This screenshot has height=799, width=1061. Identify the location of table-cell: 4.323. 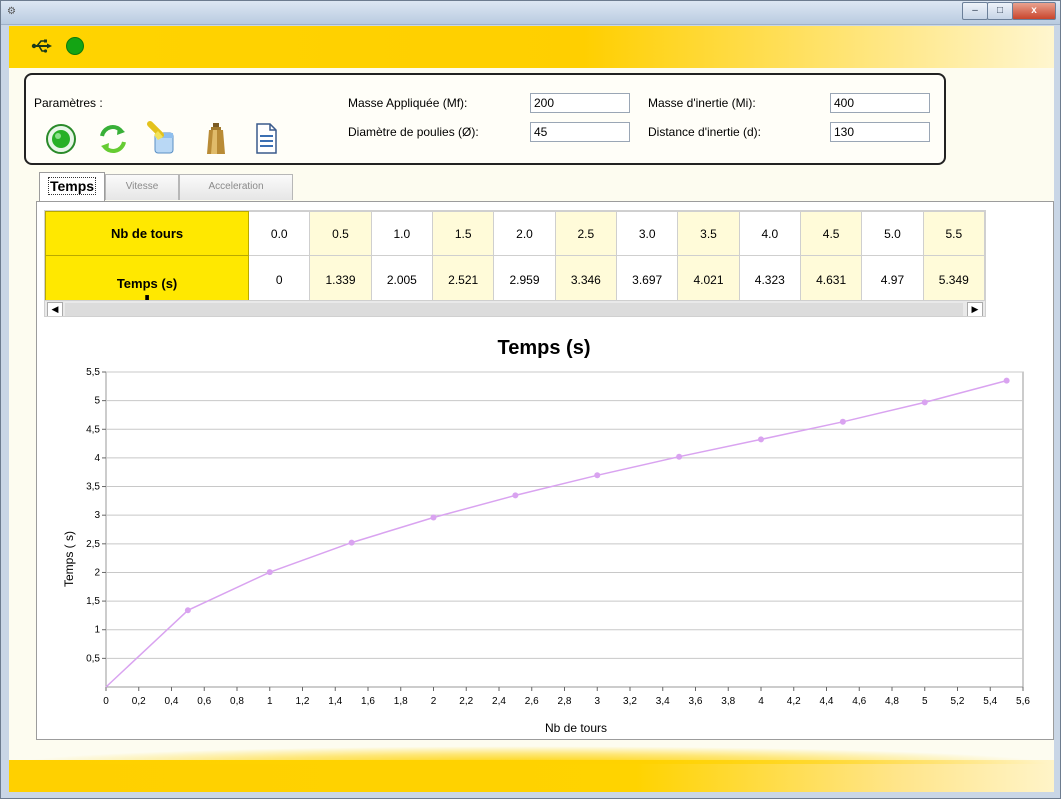
(769, 280).